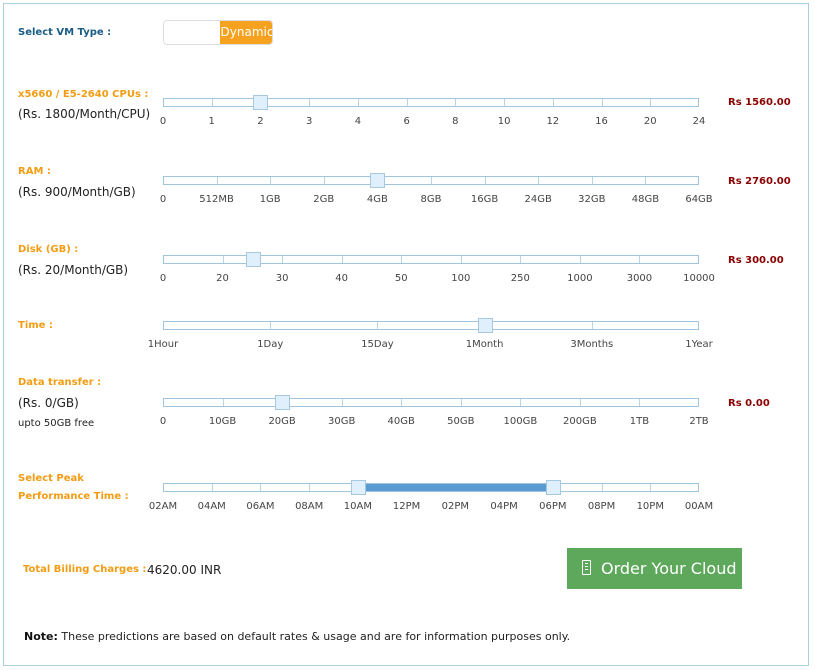  I want to click on transfer-slider-handle, so click(283, 402).